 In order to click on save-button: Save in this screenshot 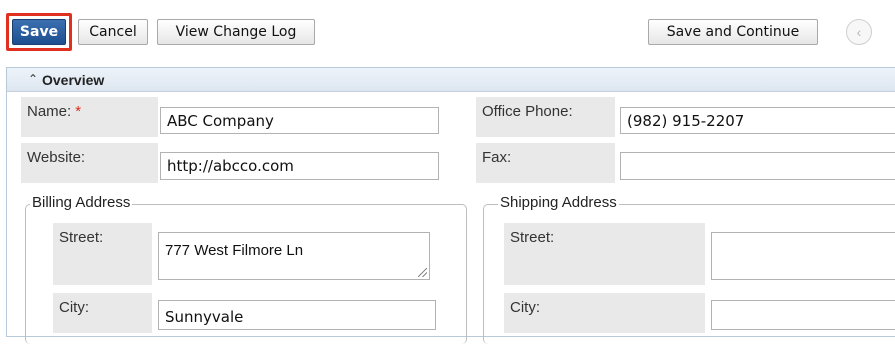, I will do `click(39, 32)`.